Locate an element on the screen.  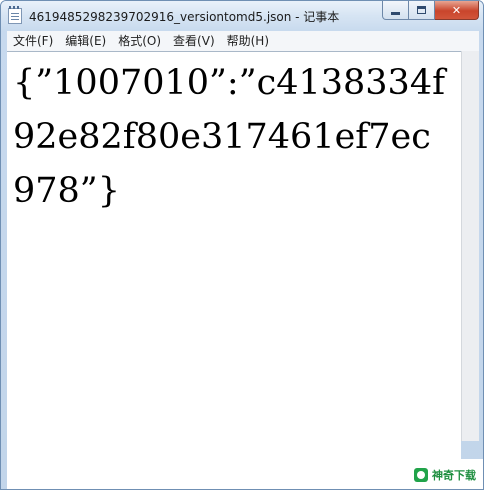
watermark-logo: 神奇下载 is located at coordinates (444, 474).